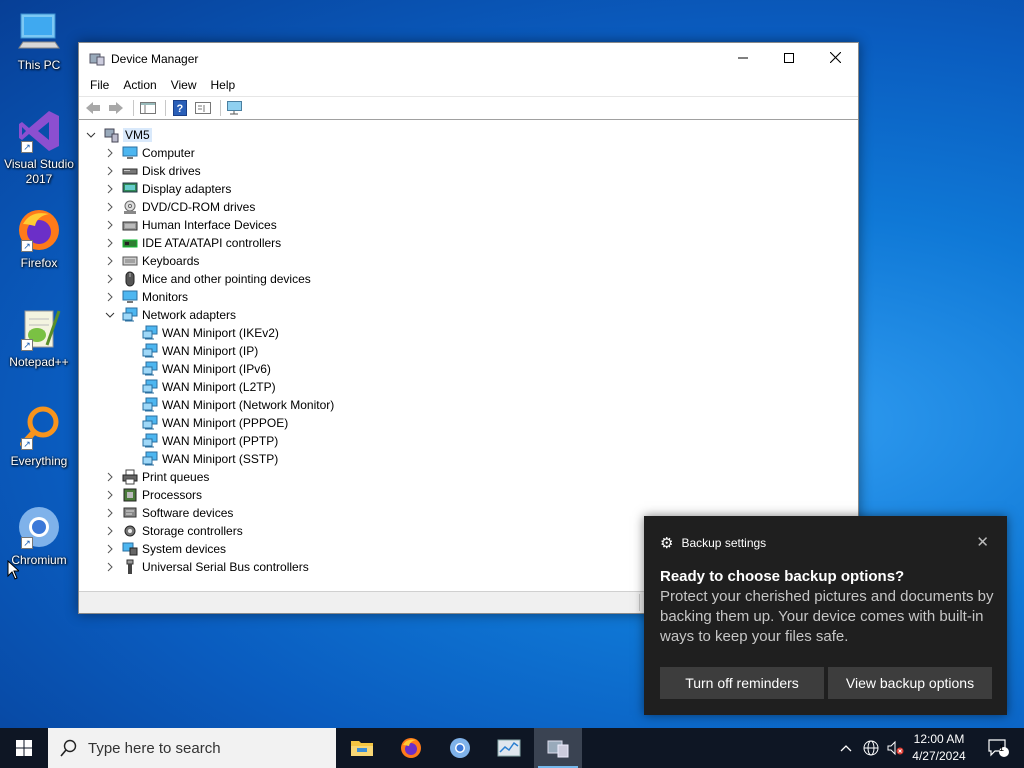  I want to click on tree-category-label: Computer, so click(168, 153).